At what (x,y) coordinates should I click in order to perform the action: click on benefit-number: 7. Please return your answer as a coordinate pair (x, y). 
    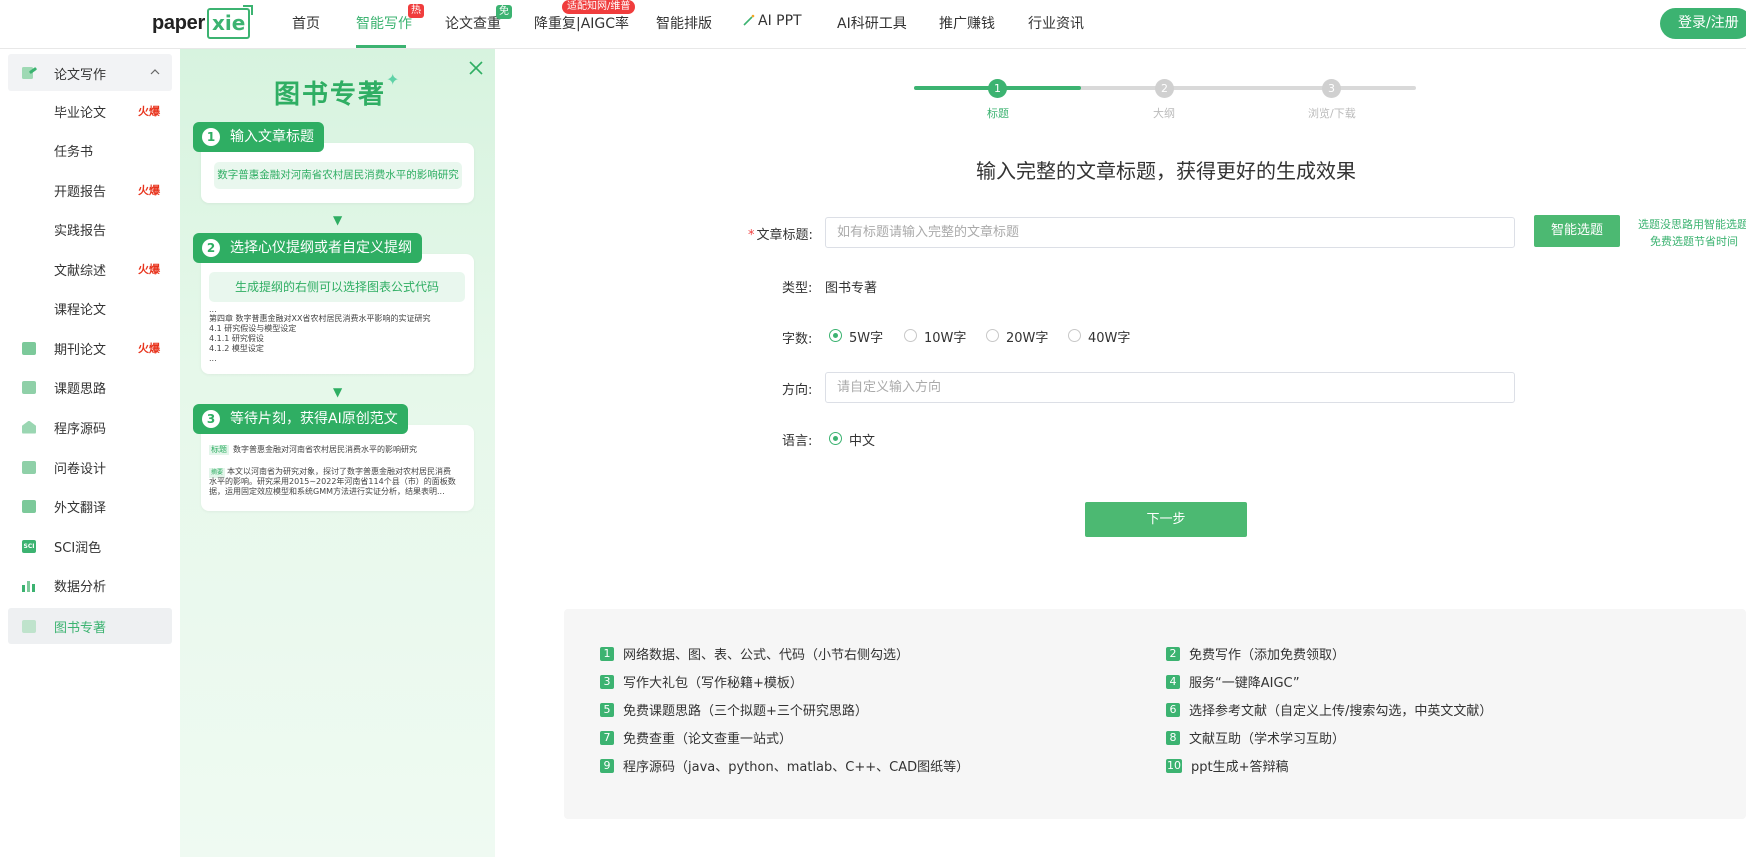
    Looking at the image, I should click on (607, 737).